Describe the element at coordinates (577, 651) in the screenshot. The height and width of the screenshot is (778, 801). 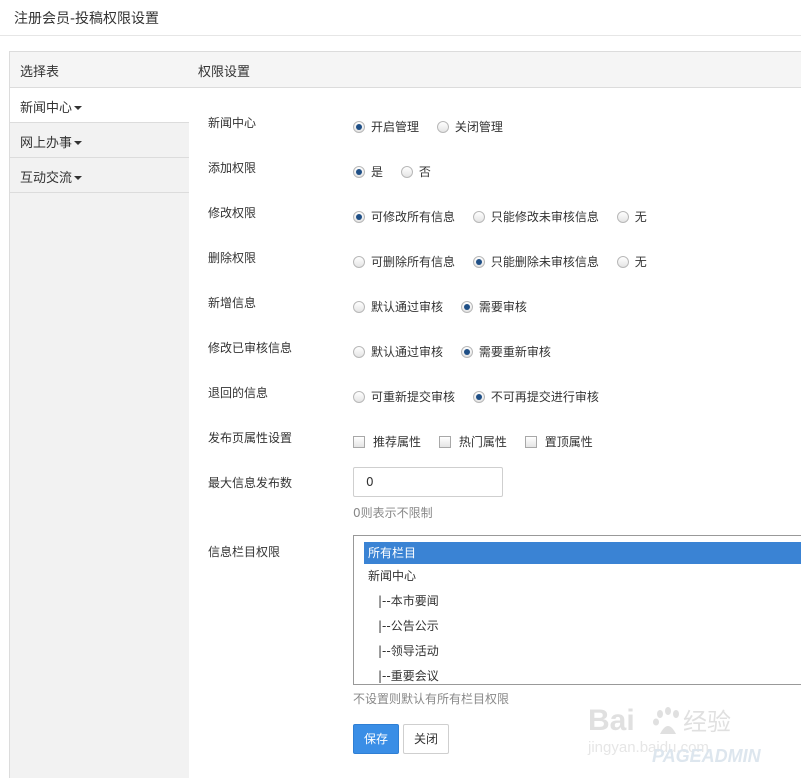
I see `listbox-option: |--领导活动` at that location.